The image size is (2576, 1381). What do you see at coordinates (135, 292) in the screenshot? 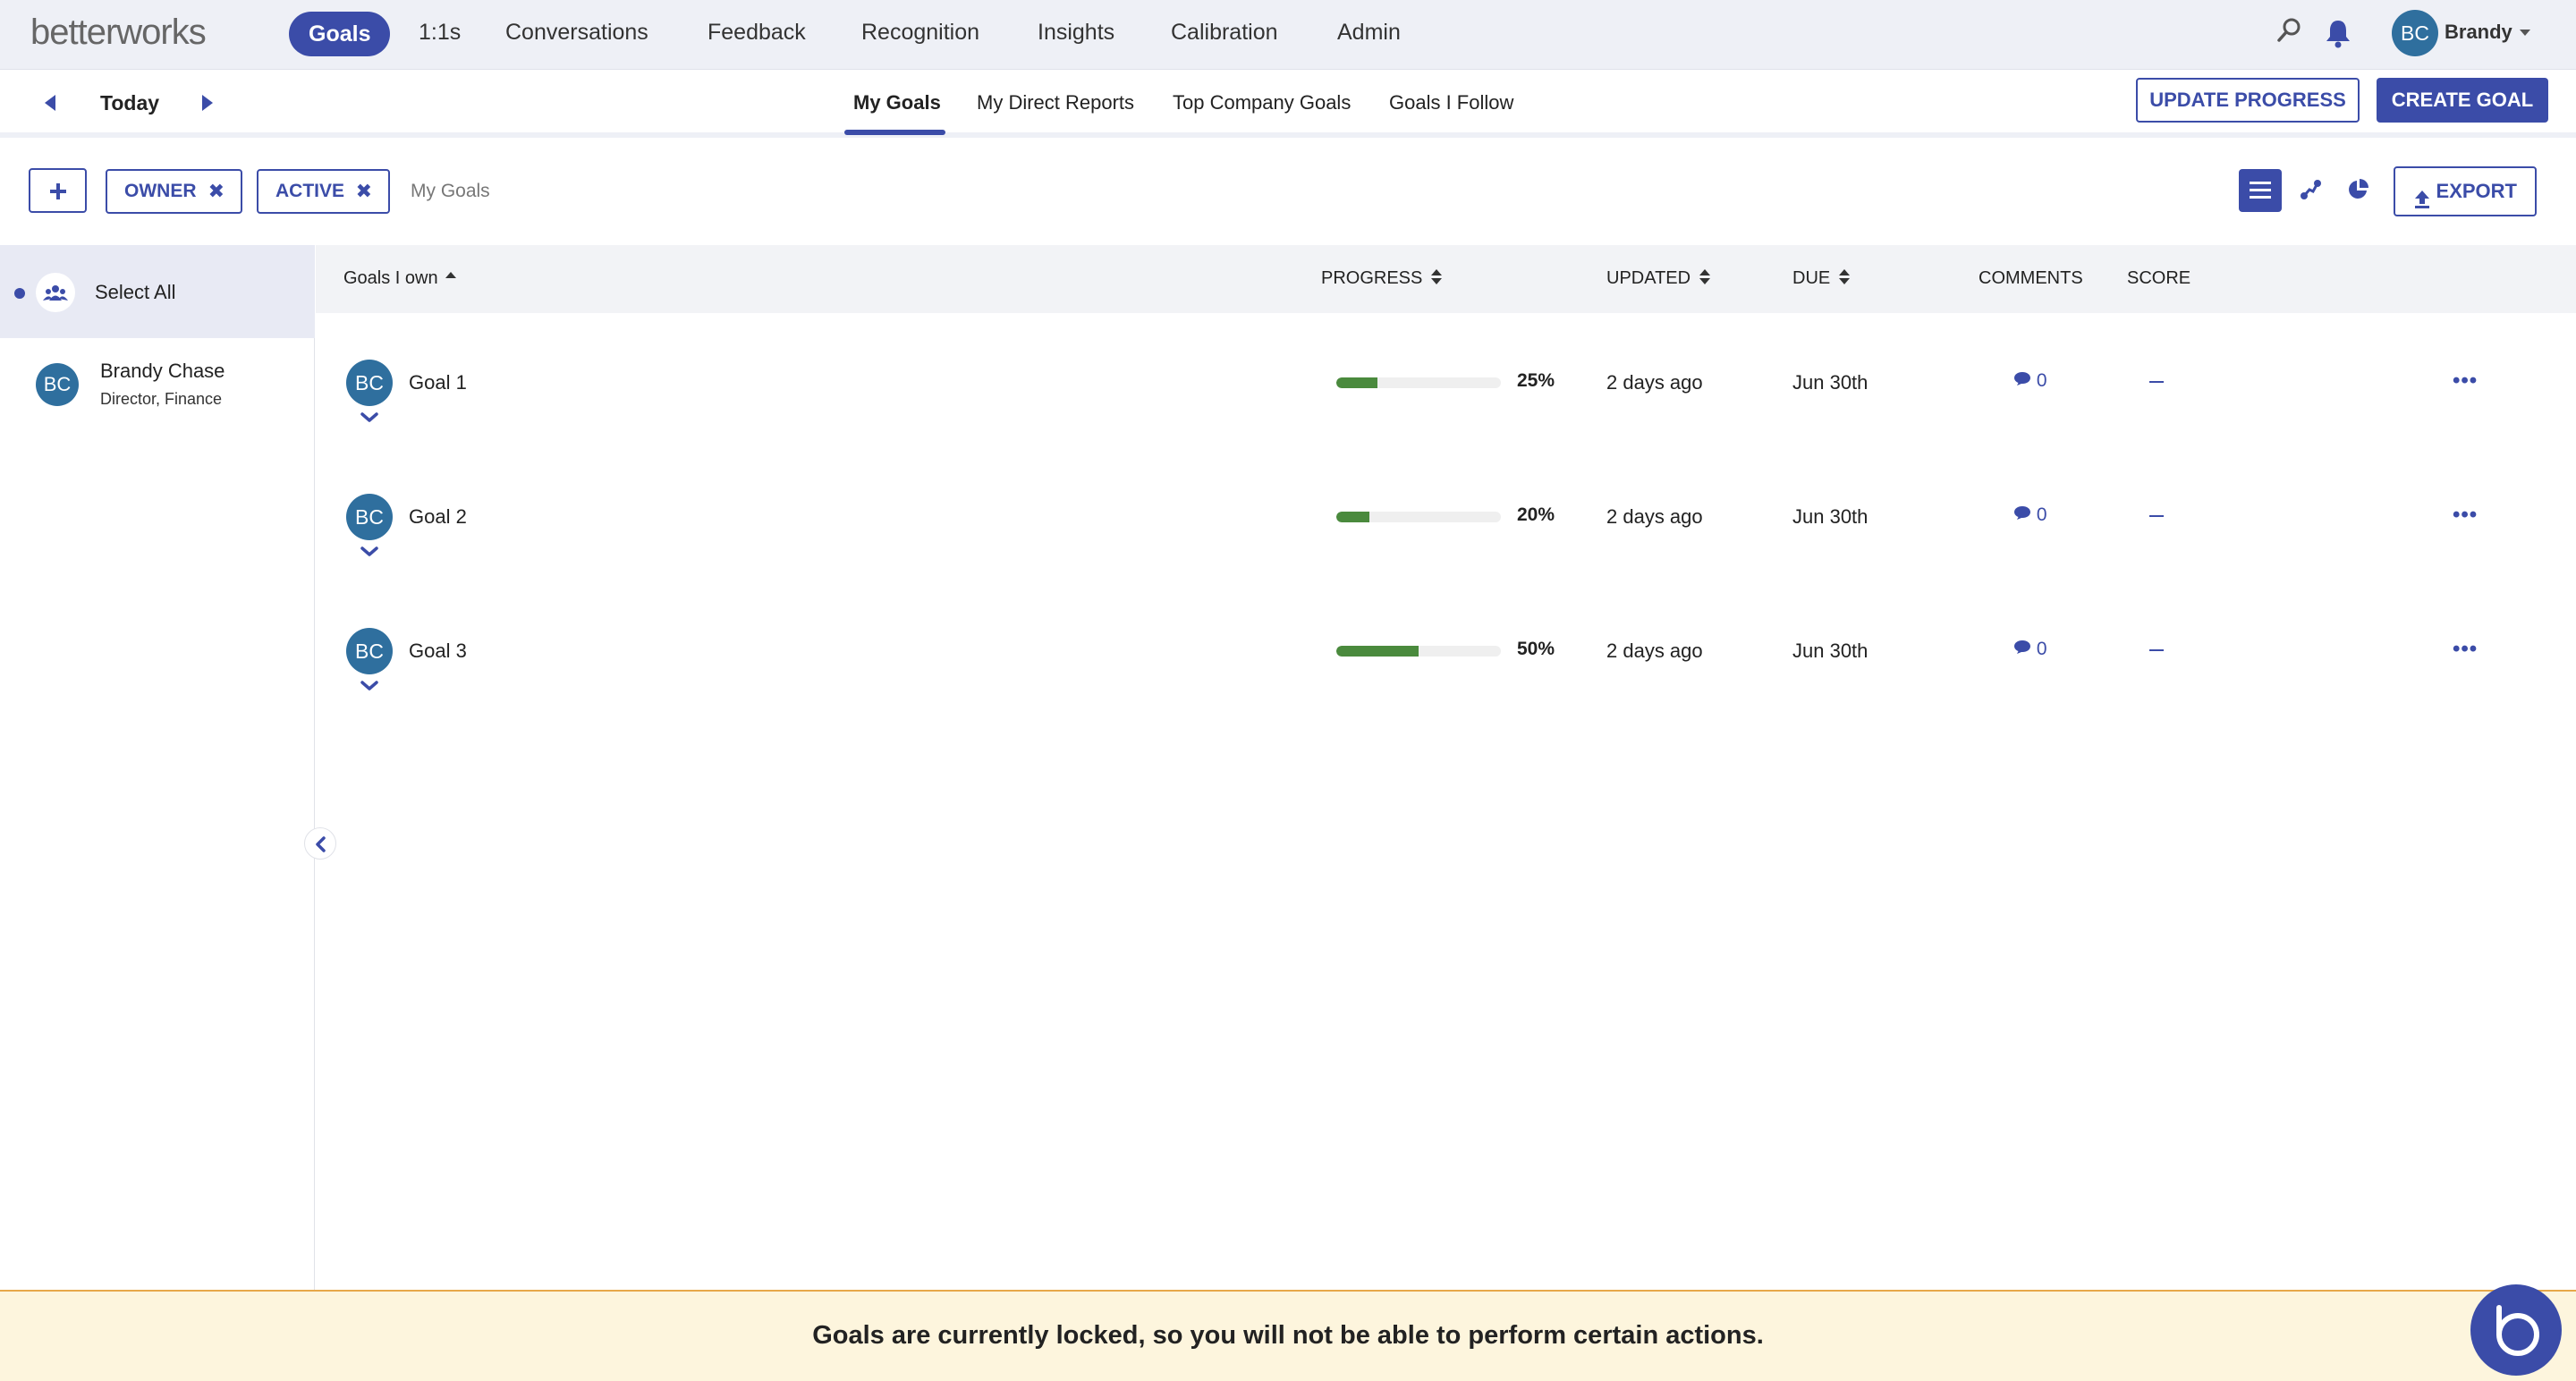
I see `select-all-label: Select All` at bounding box center [135, 292].